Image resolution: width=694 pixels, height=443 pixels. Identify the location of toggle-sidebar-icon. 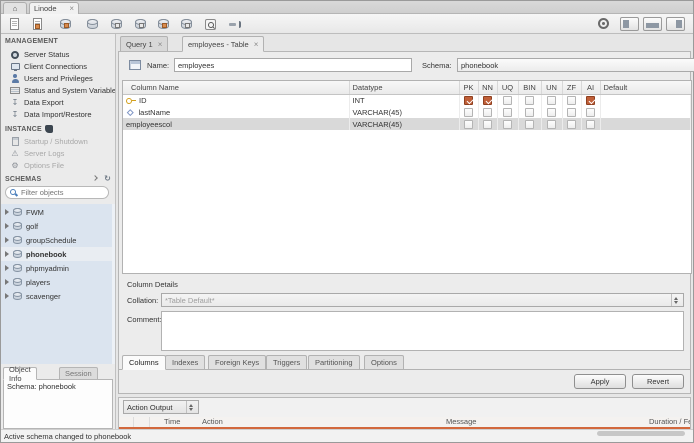
(629, 24).